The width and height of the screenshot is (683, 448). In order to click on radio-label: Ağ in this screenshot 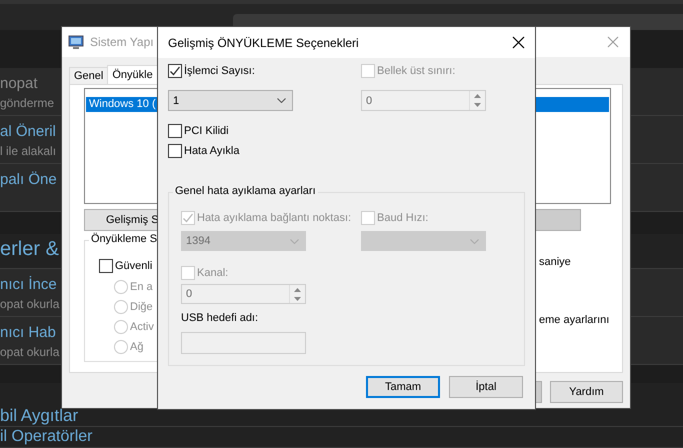, I will do `click(137, 346)`.